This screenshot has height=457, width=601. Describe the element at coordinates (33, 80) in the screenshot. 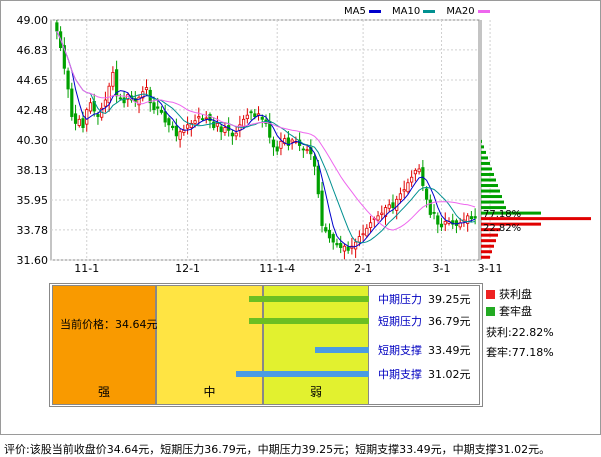

I see `y-tick-label: 44.65` at that location.